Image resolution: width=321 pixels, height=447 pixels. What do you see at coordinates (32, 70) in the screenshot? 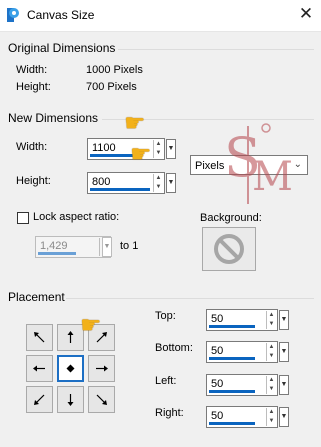
I see `original-width-label: Width:` at bounding box center [32, 70].